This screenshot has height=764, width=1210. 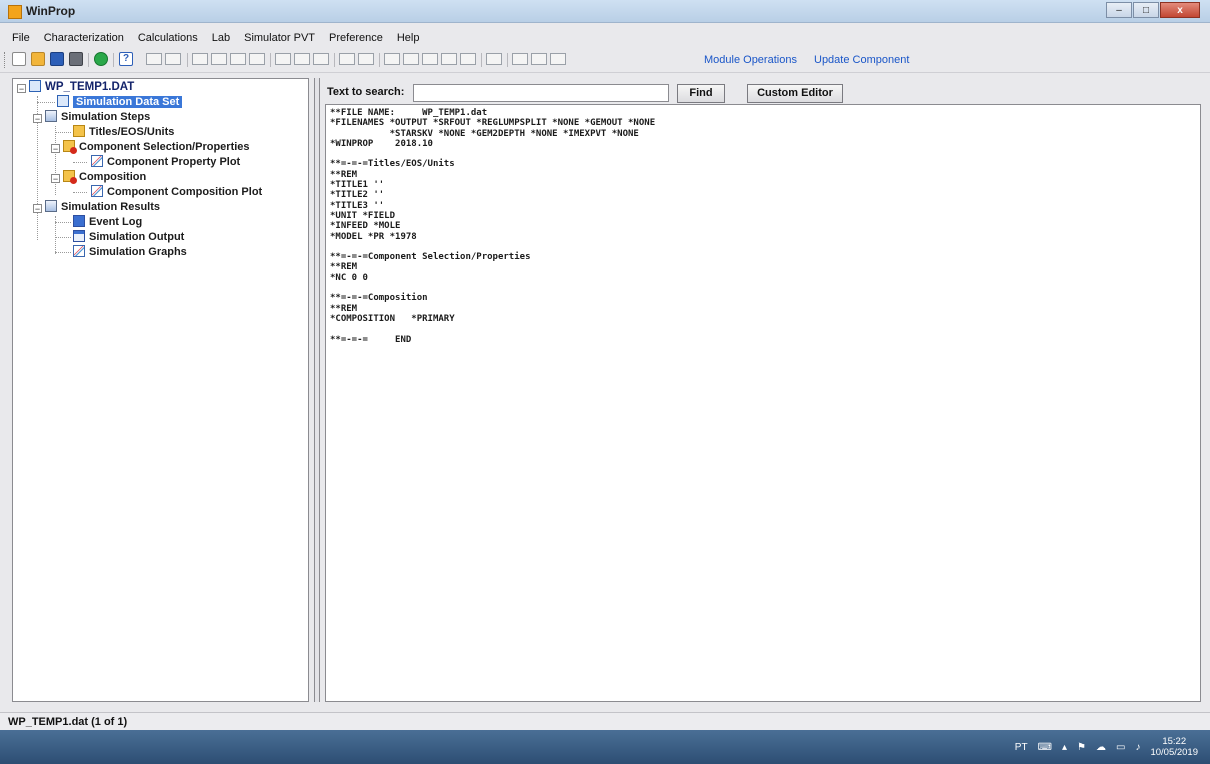 What do you see at coordinates (35, 86) in the screenshot?
I see `document-icon` at bounding box center [35, 86].